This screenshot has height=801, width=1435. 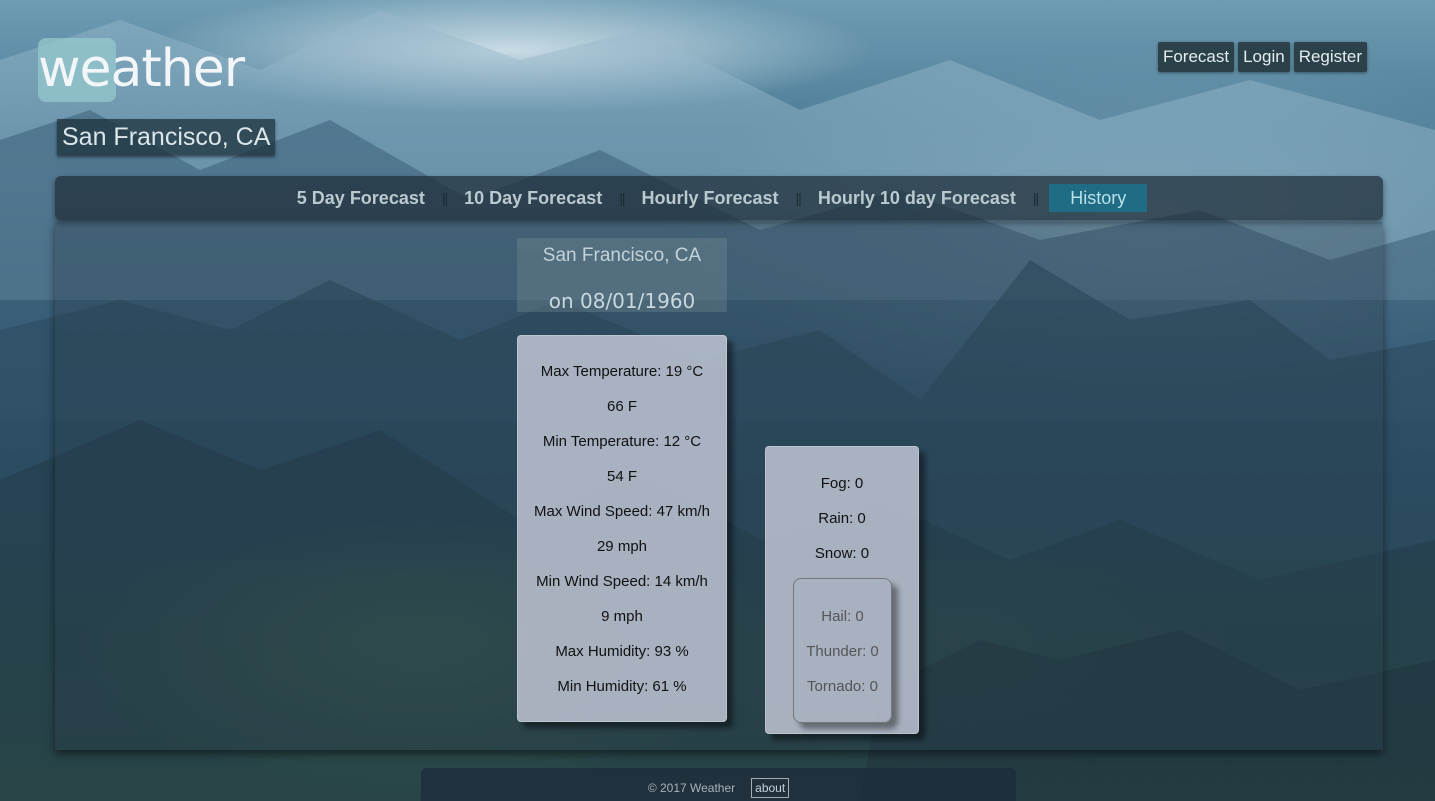 What do you see at coordinates (622, 371) in the screenshot?
I see `max-temperature-c: Max Temperature: 19 °C` at bounding box center [622, 371].